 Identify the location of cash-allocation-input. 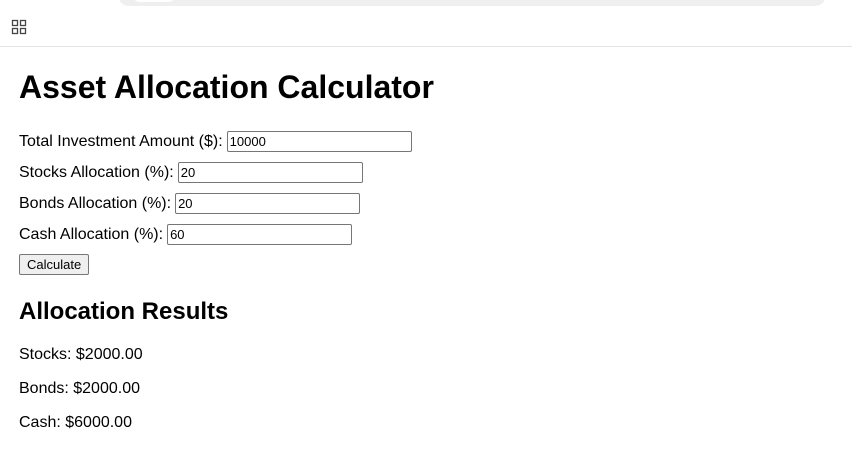
(260, 234).